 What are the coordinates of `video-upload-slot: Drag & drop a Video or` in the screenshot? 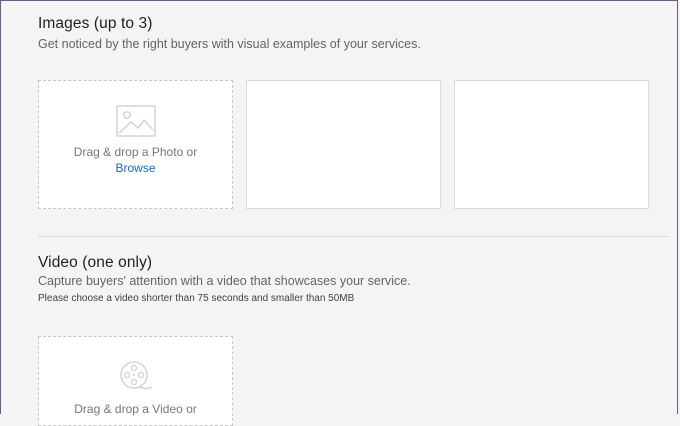 It's located at (135, 381).